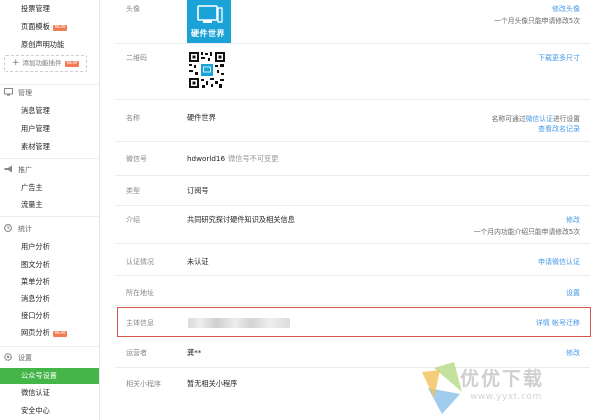  What do you see at coordinates (16, 63) in the screenshot?
I see `plus-icon: +` at bounding box center [16, 63].